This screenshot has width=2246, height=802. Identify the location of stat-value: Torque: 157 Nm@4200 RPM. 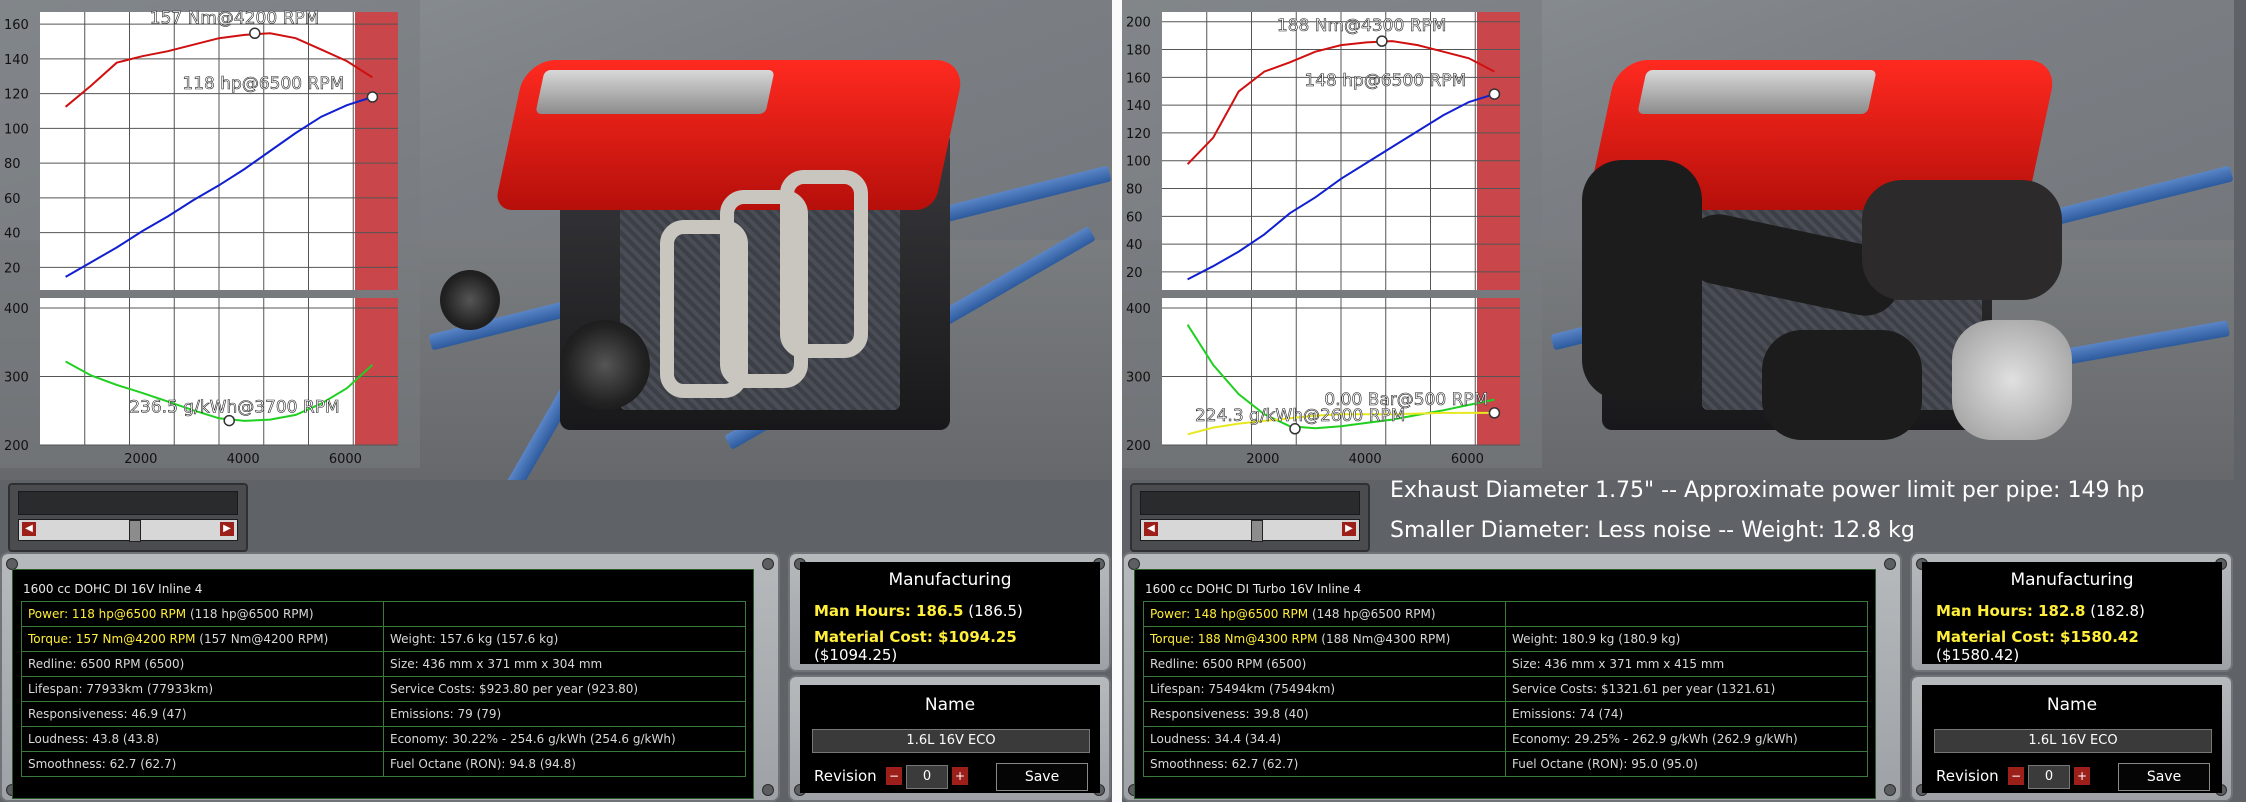
(112, 639).